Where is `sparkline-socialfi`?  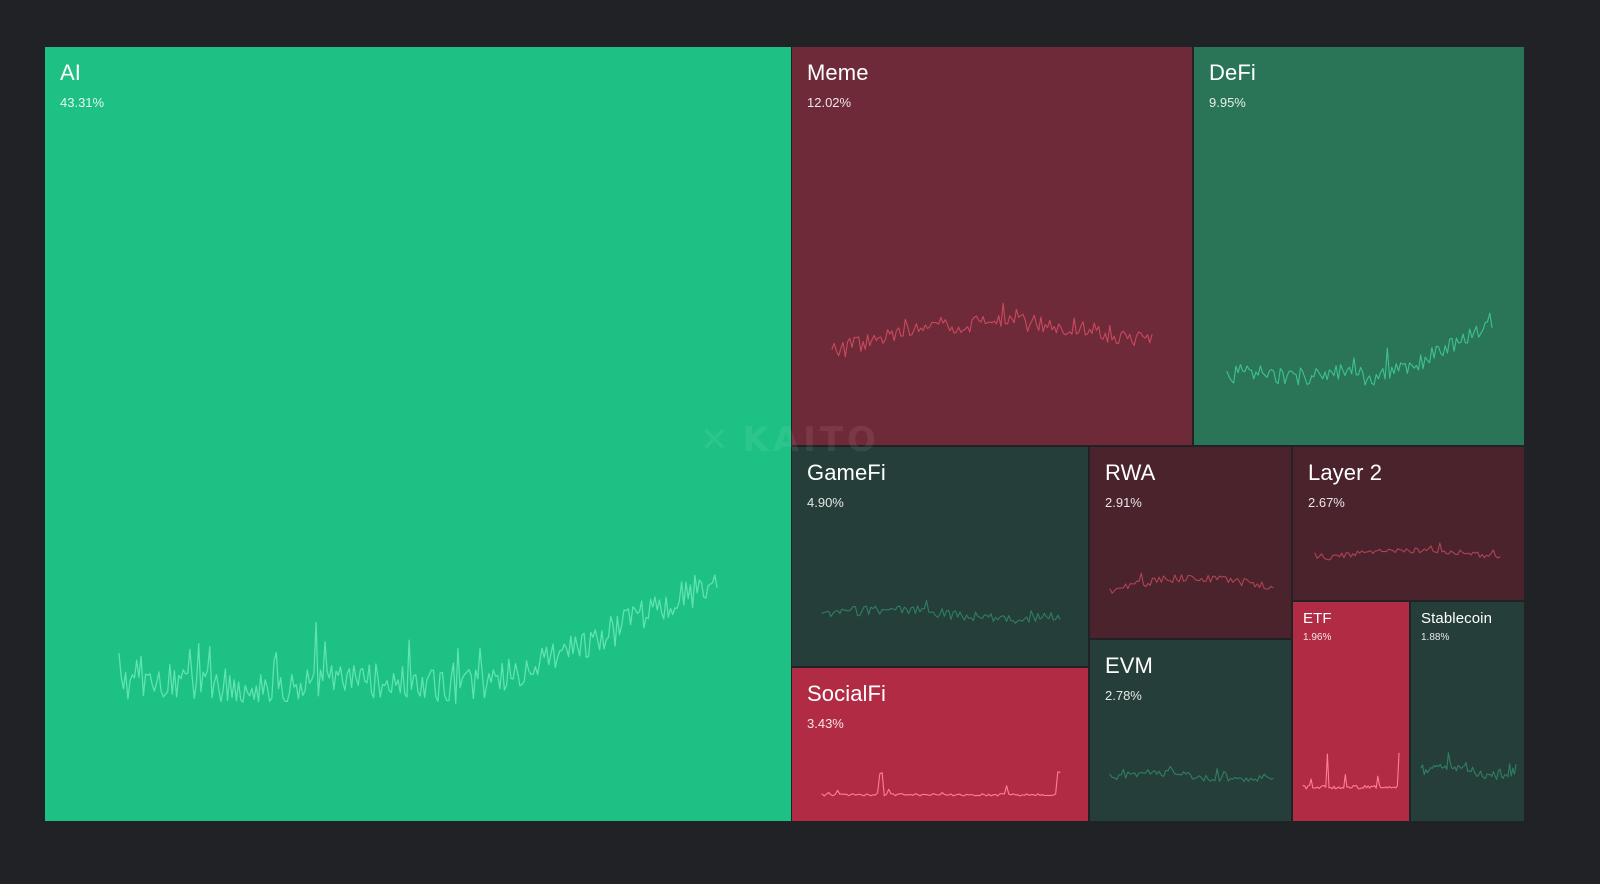 sparkline-socialfi is located at coordinates (941, 784).